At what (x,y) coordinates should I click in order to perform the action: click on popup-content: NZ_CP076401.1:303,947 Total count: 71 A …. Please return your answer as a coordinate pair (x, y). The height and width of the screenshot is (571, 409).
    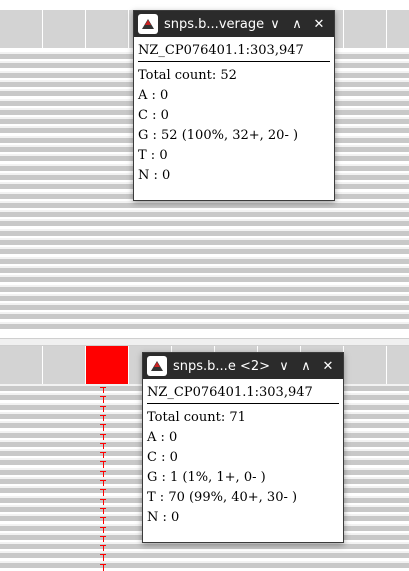
    Looking at the image, I should click on (243, 453).